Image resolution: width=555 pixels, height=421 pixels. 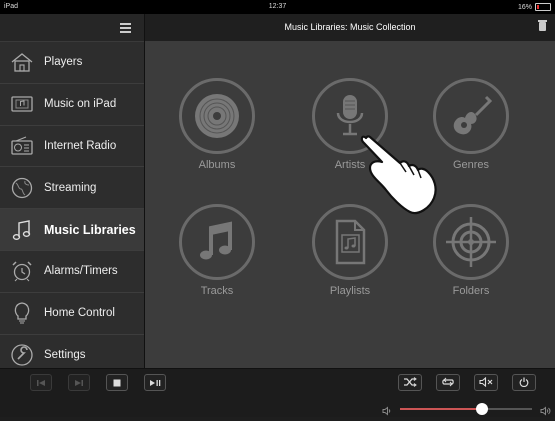 I want to click on skip-back-icon, so click(x=41, y=383).